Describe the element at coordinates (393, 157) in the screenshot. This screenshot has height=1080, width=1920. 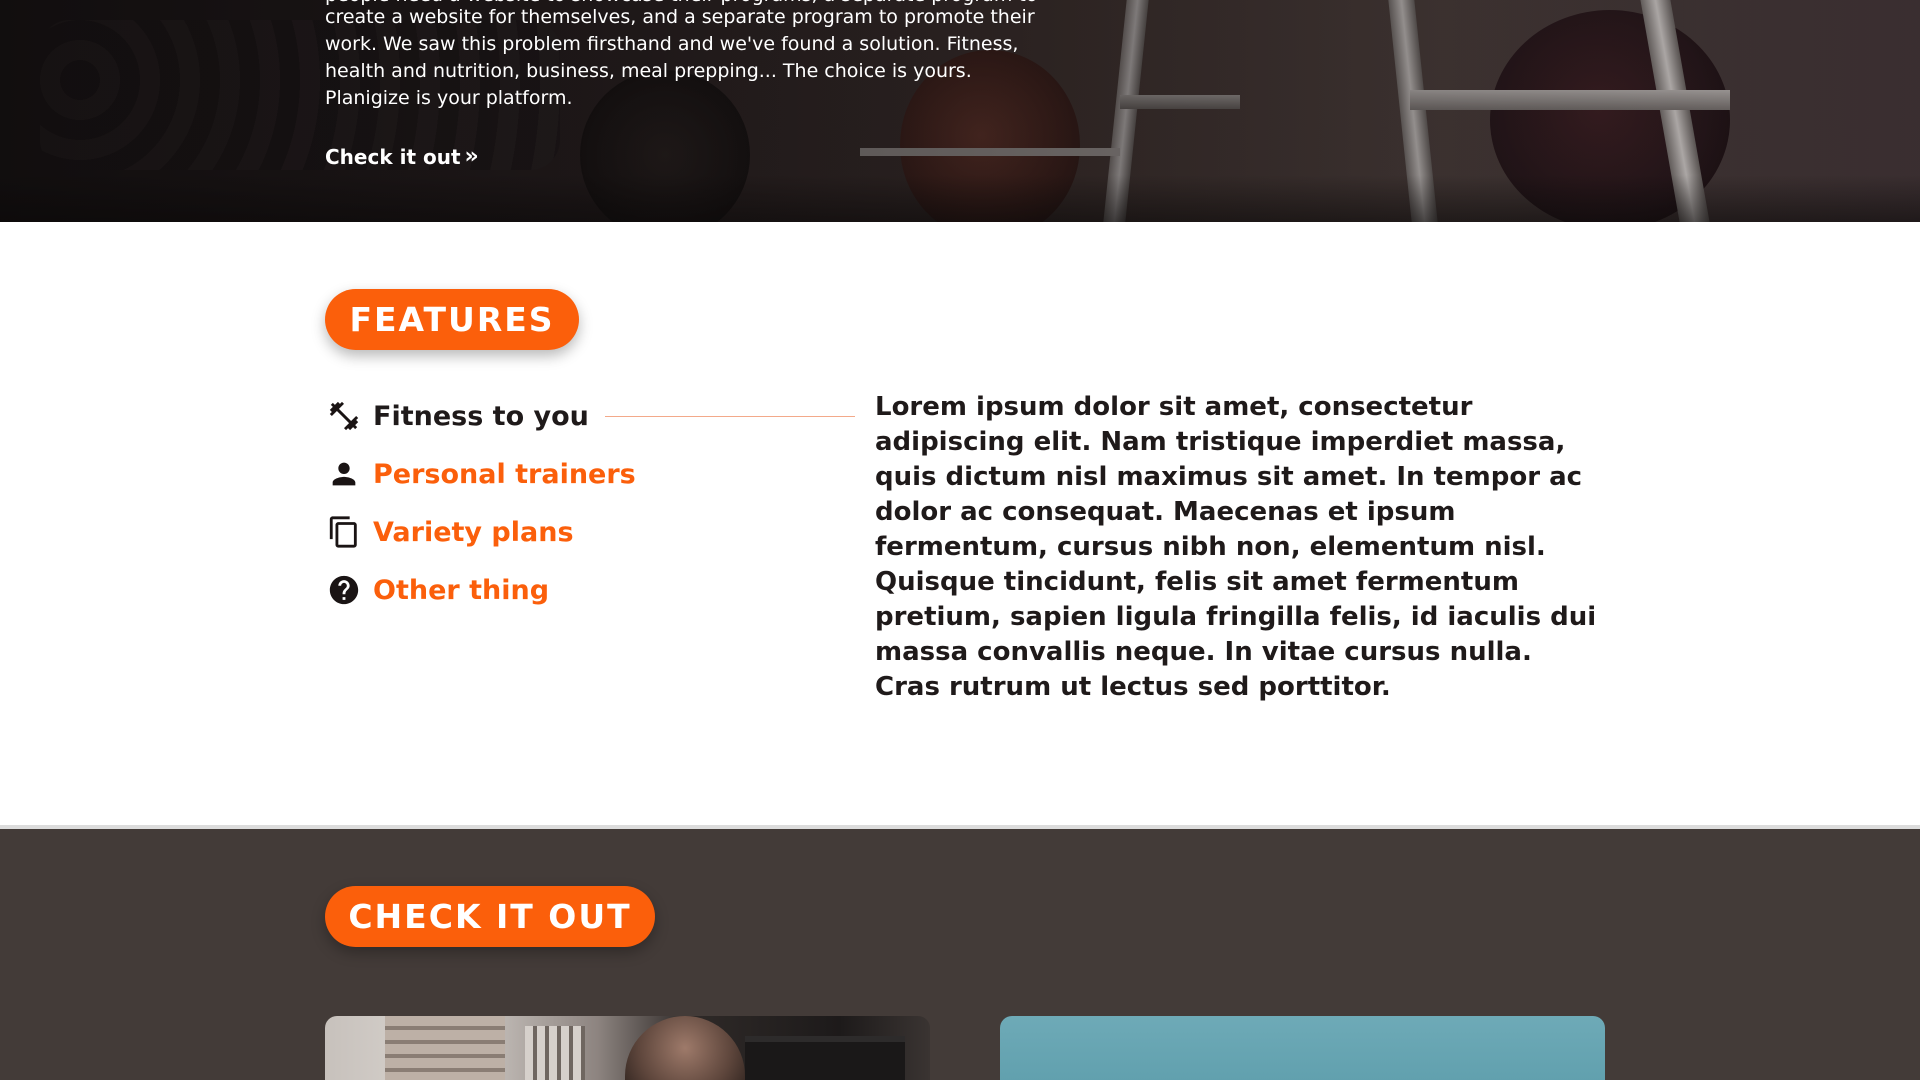
I see `check-it-out-label: Check it out` at that location.